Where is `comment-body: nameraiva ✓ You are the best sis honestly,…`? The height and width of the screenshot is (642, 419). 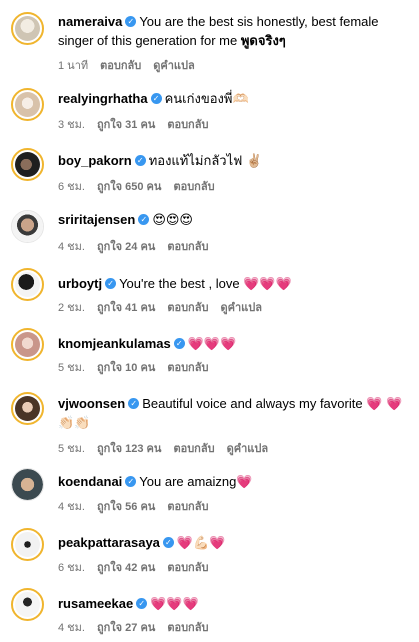
comment-body: nameraiva ✓ You are the best sis honestly,… is located at coordinates (233, 31).